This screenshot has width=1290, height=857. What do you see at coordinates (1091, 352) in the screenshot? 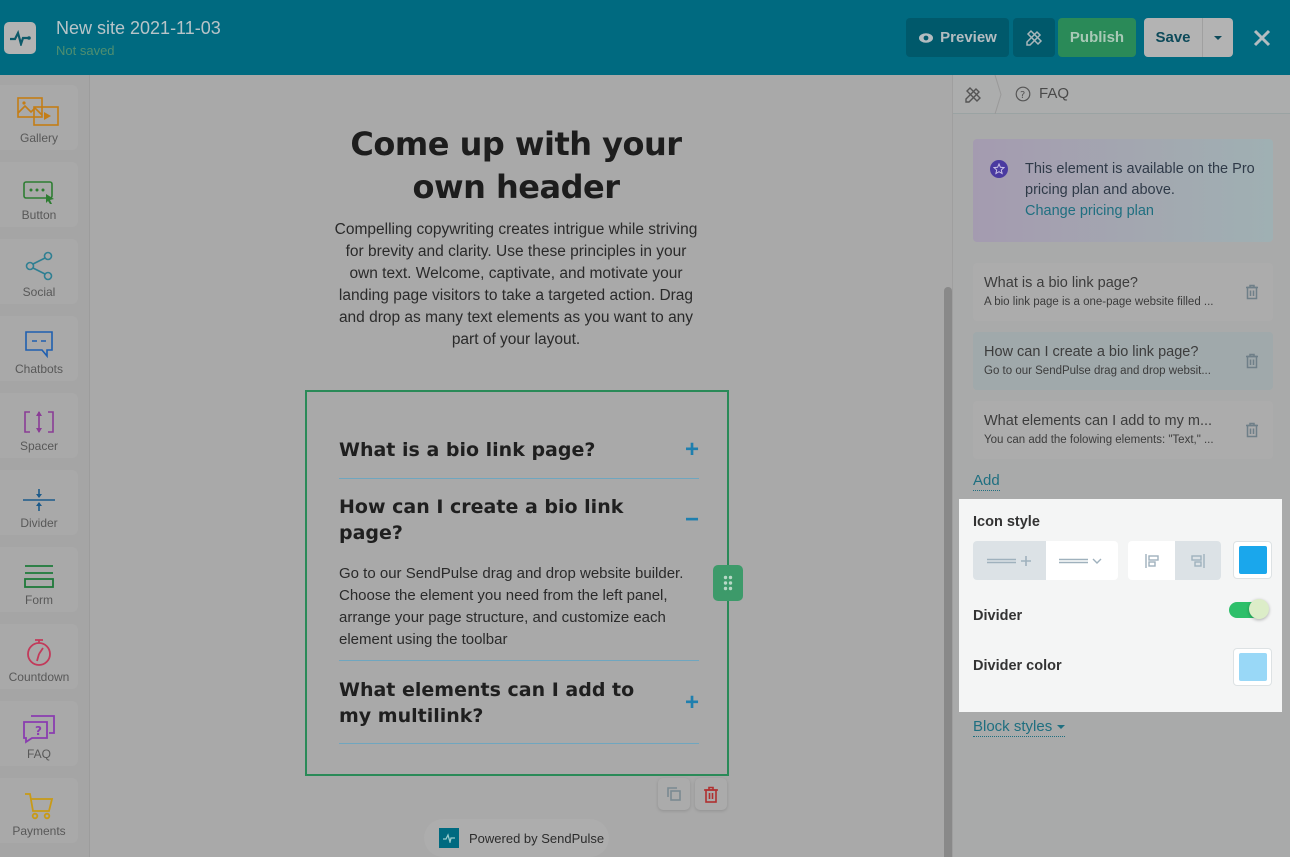
I see `faq-item-title: How can I create a bio link page?` at bounding box center [1091, 352].